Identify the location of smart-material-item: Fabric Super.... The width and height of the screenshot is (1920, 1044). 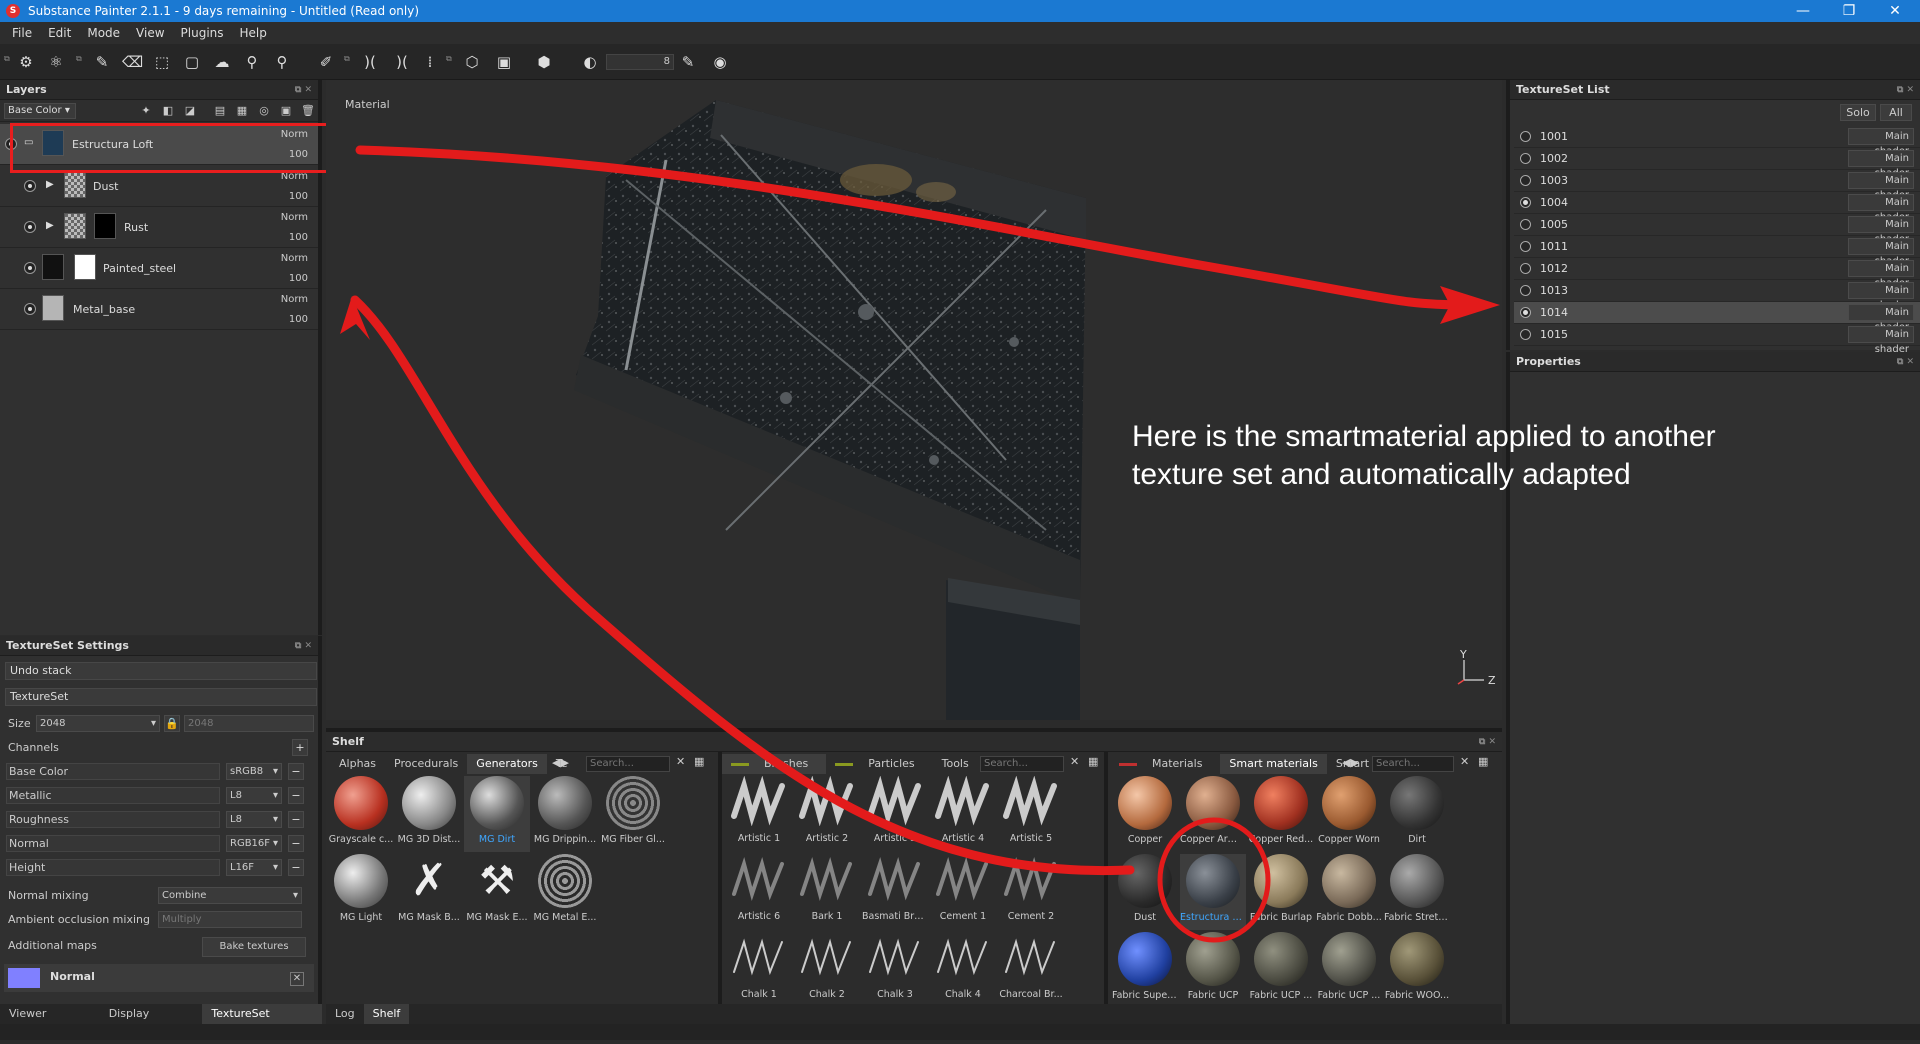
(1145, 970).